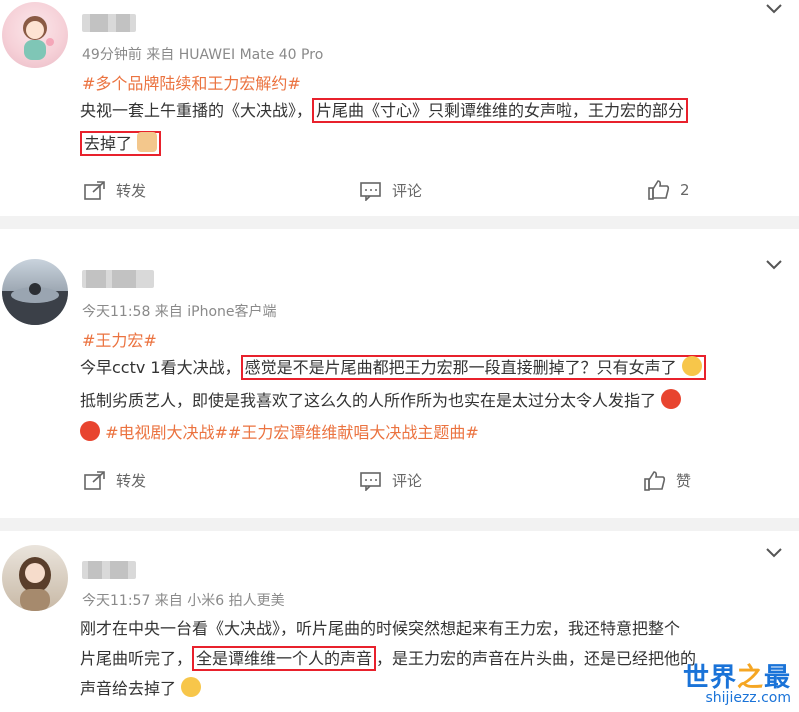 The height and width of the screenshot is (712, 799). Describe the element at coordinates (141, 689) in the screenshot. I see `post-text-line: 声音给去掉了` at that location.